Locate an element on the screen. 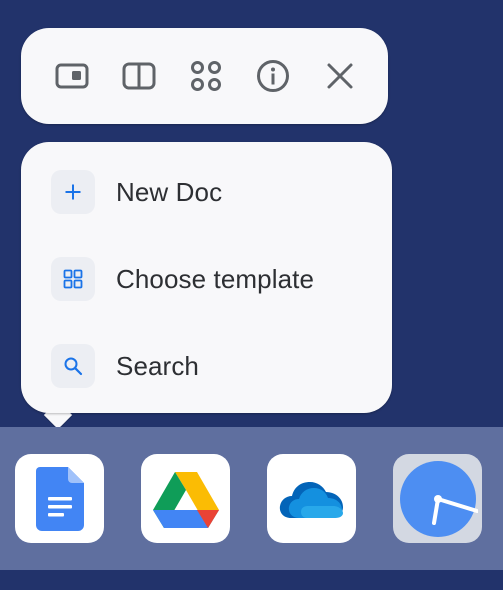  split-view-button is located at coordinates (139, 76).